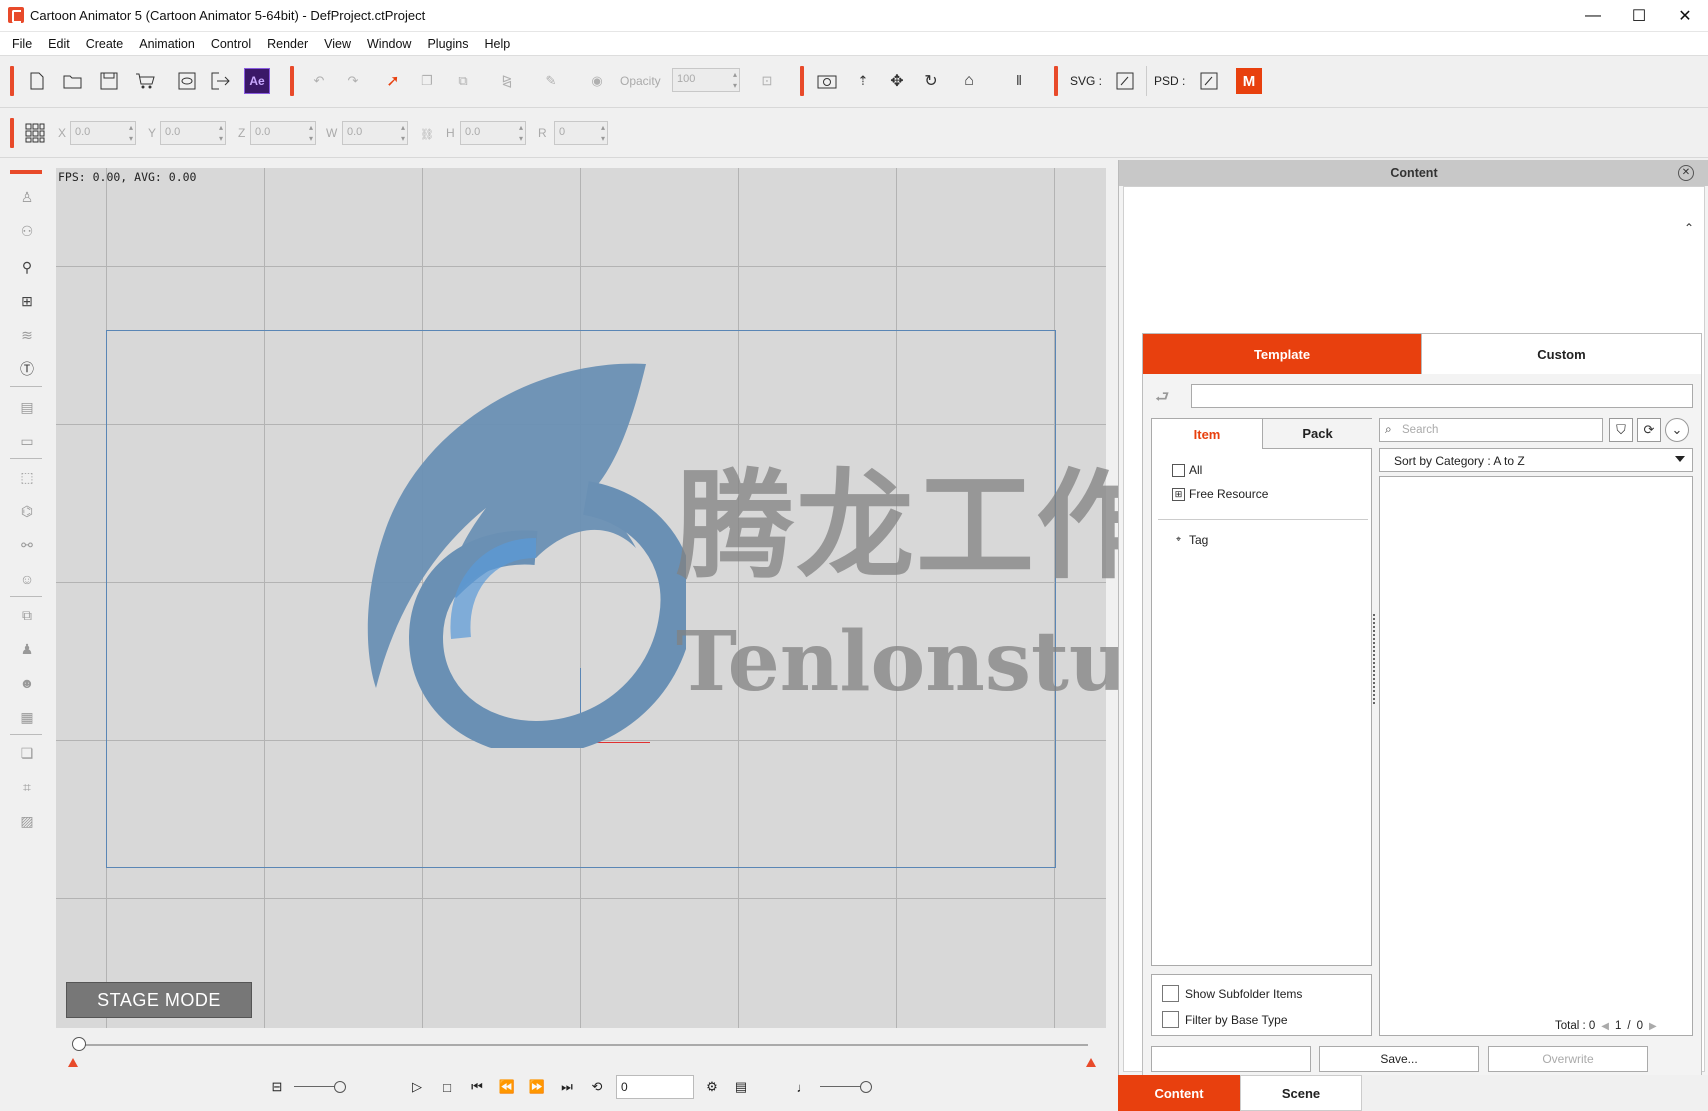 This screenshot has width=1708, height=1111. Describe the element at coordinates (27, 615) in the screenshot. I see `sprite-icon: ⧉` at that location.